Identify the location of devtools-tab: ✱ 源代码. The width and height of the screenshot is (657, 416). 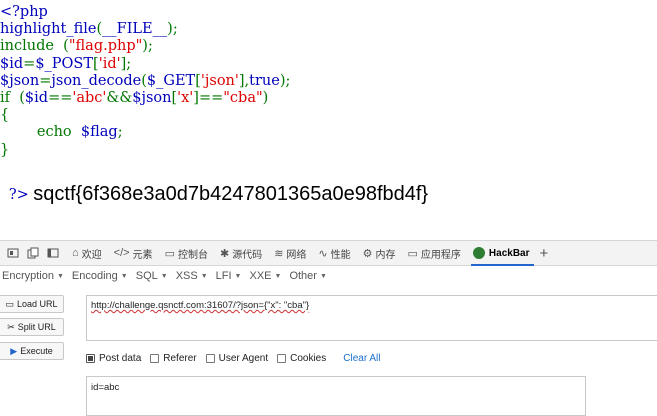
(241, 253).